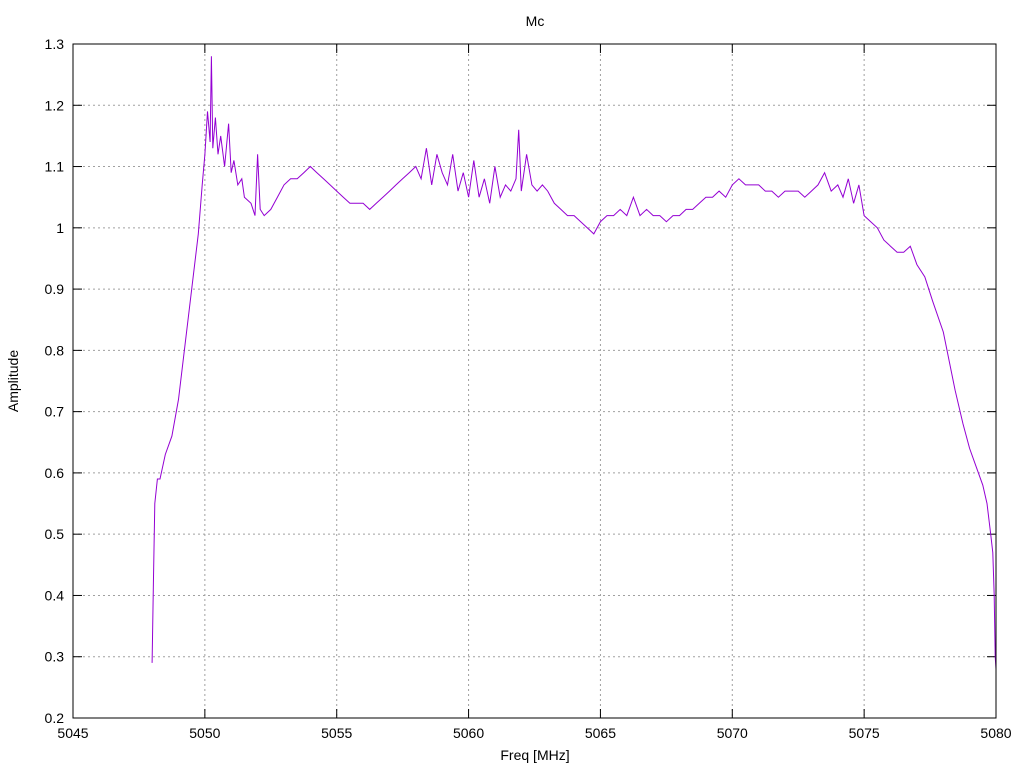  I want to click on x-axis-label: Freq [MHz], so click(534, 755).